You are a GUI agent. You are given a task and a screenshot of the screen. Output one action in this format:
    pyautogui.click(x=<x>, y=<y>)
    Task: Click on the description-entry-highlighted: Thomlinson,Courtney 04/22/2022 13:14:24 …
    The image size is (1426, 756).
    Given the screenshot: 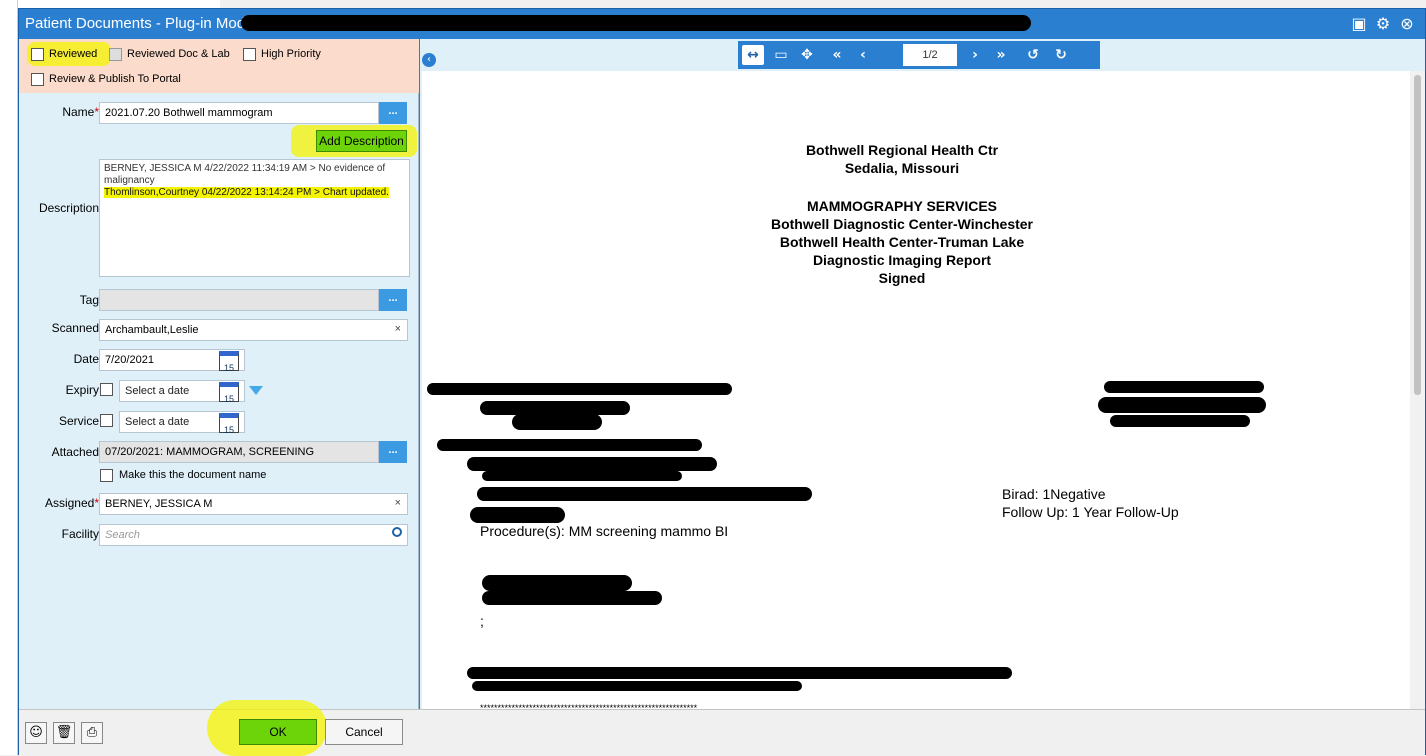 What is the action you would take?
    pyautogui.click(x=246, y=192)
    